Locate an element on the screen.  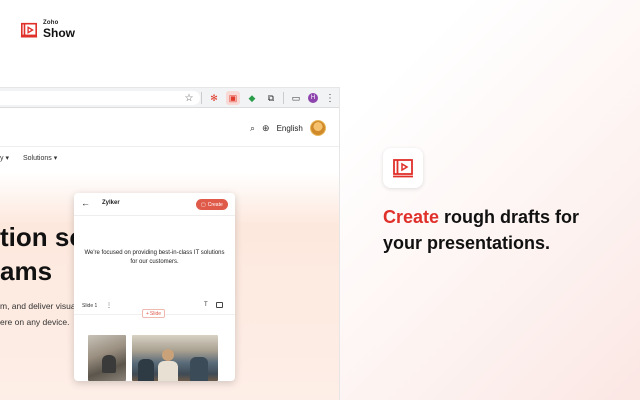
brand-logo: Zoho Show is located at coordinates (47, 29).